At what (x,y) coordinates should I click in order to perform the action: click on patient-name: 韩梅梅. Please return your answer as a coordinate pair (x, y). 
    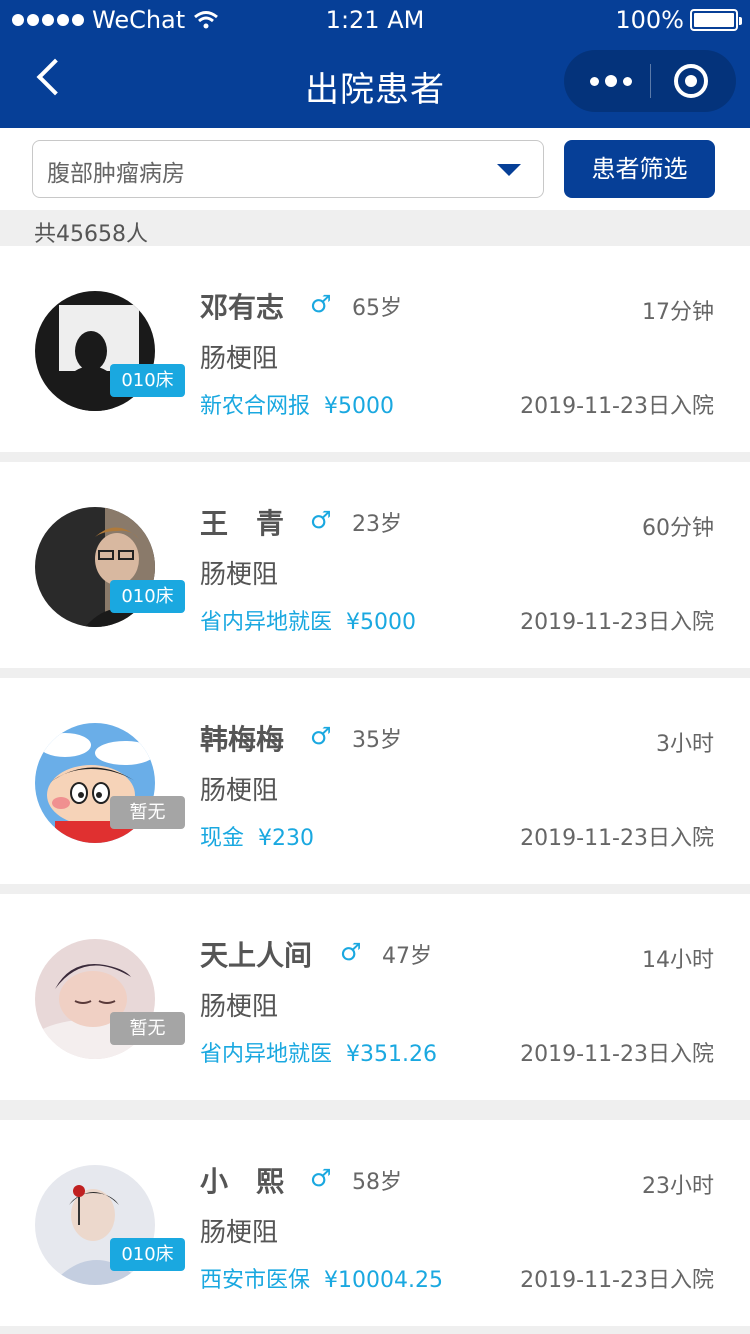
    Looking at the image, I should click on (242, 739).